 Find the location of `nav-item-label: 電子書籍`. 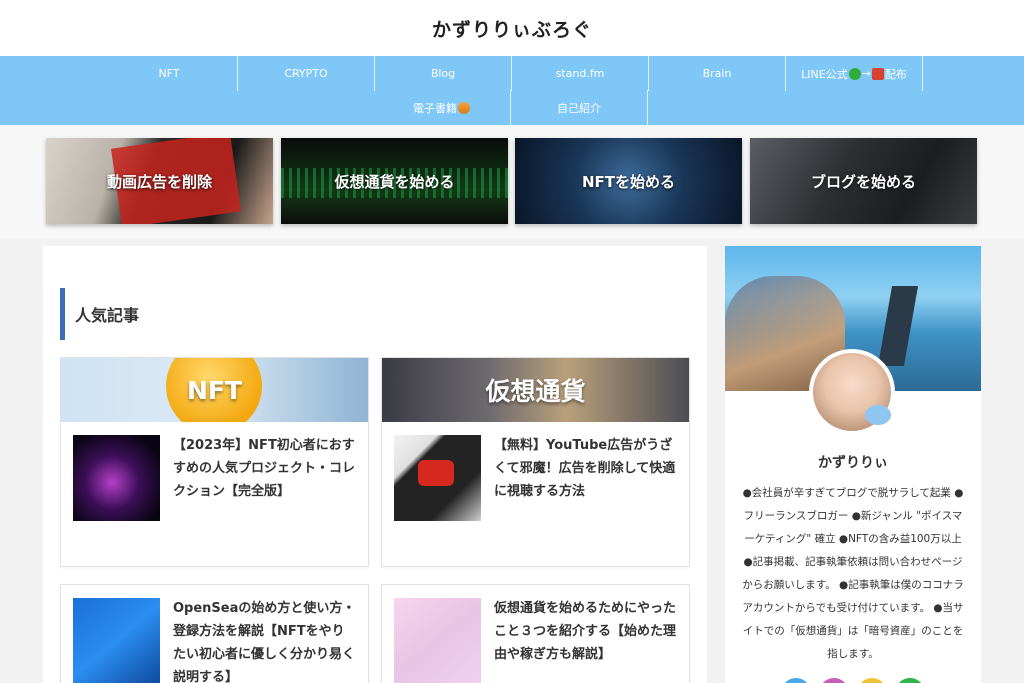

nav-item-label: 電子書籍 is located at coordinates (435, 108).